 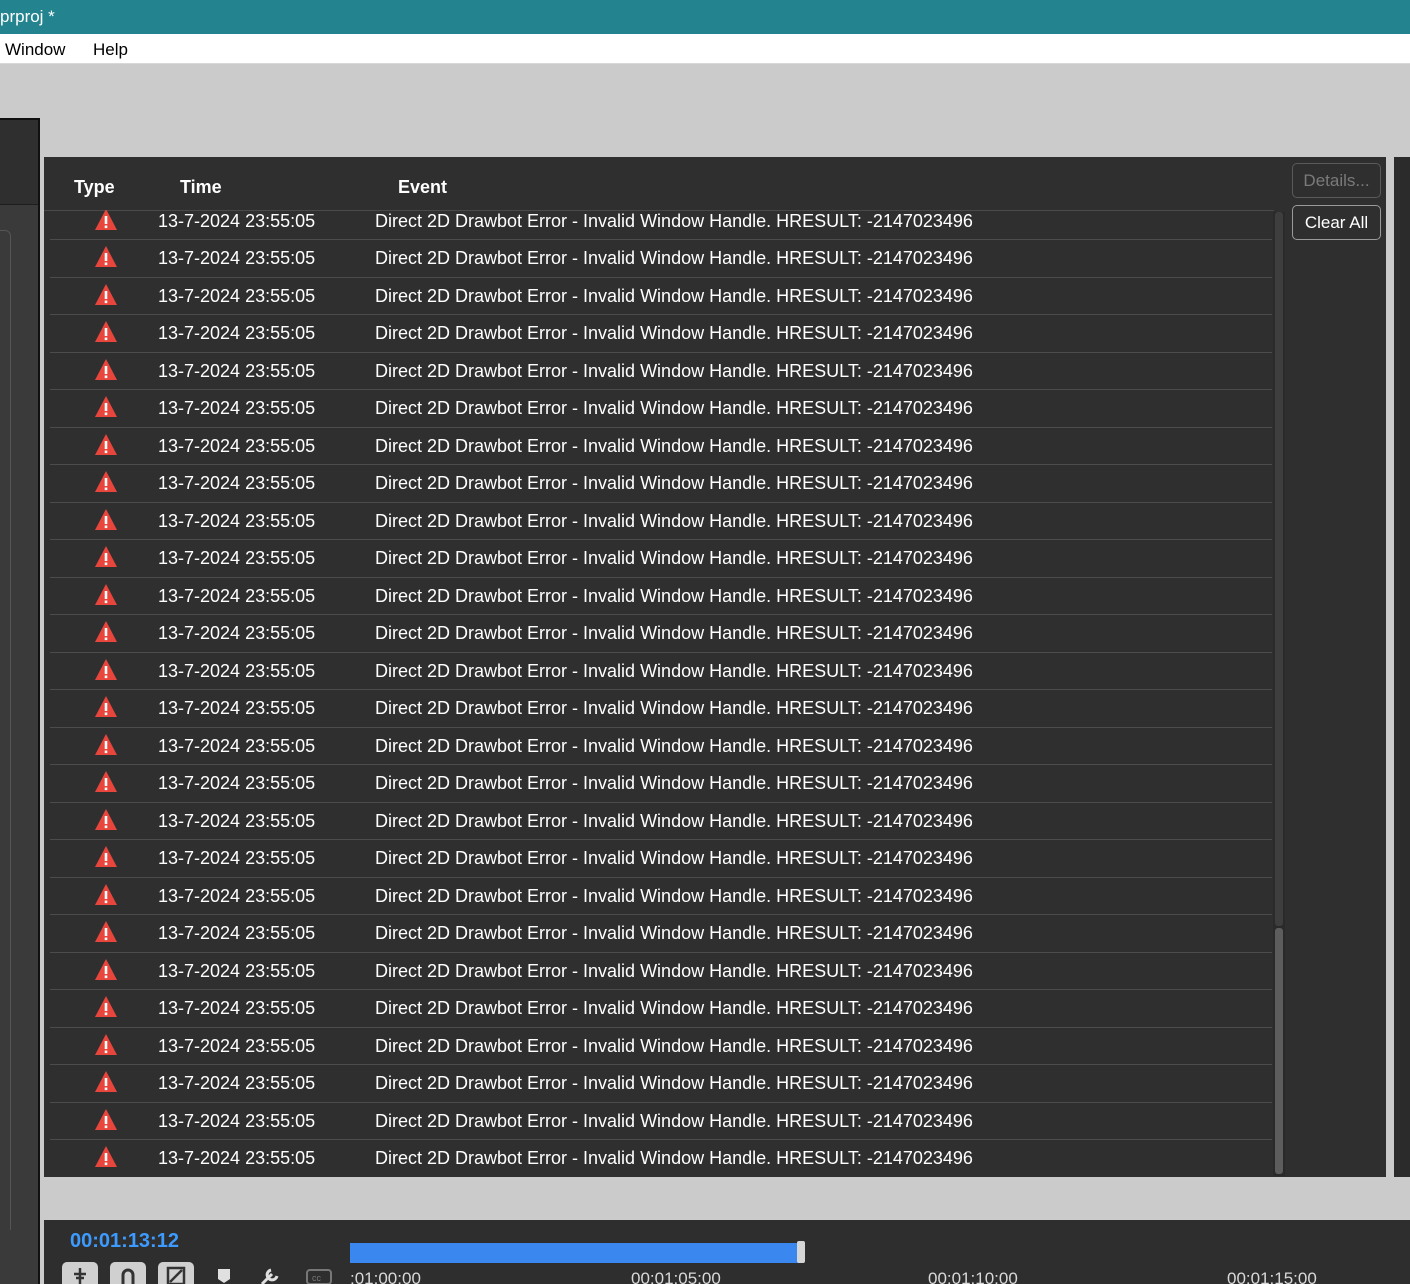 I want to click on svg-text: cc, so click(x=317, y=1278).